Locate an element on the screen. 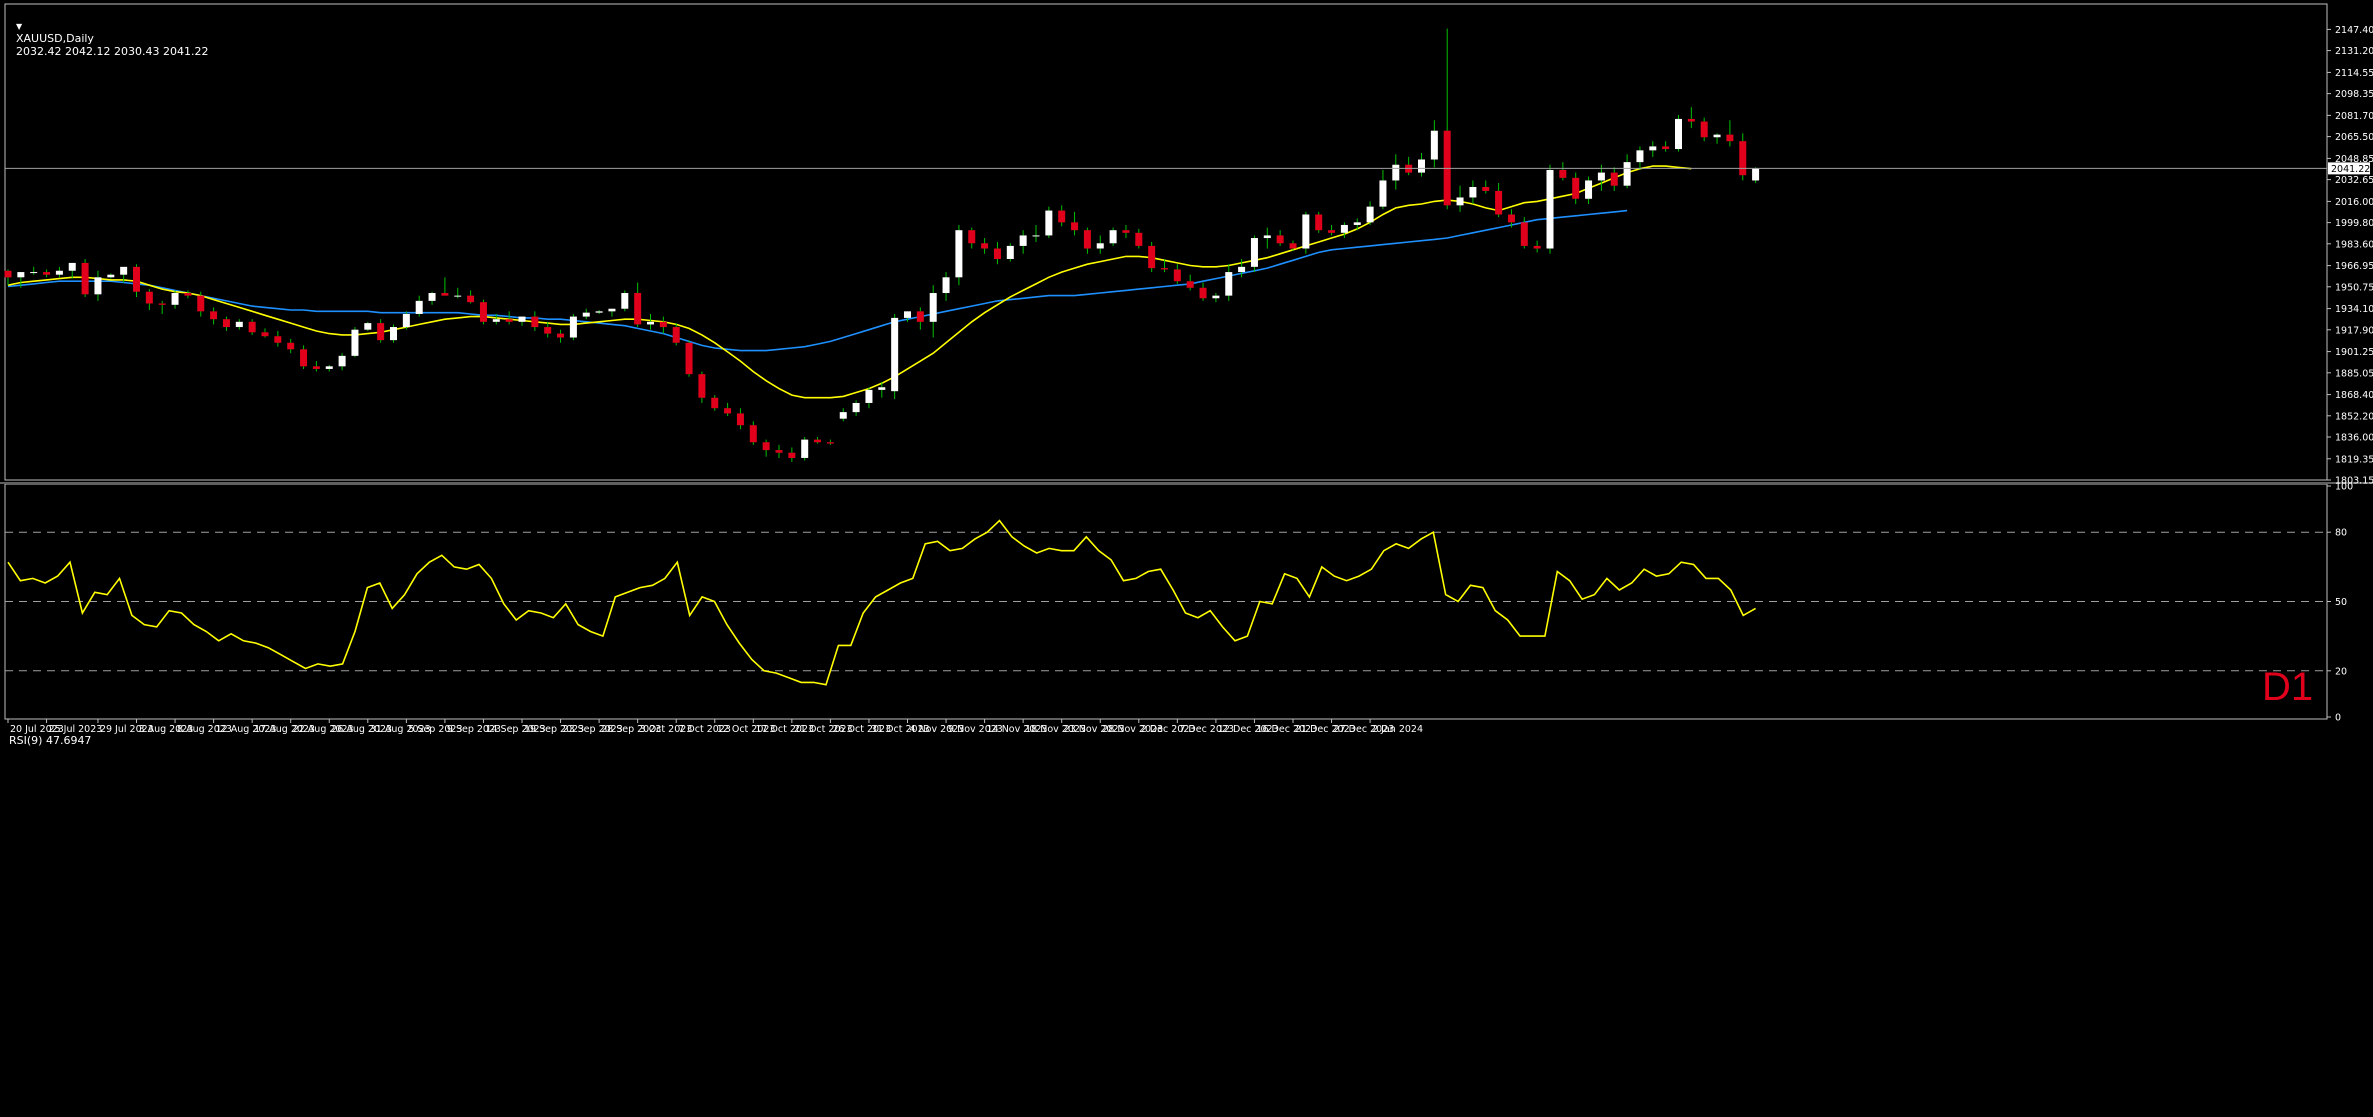 The width and height of the screenshot is (2373, 1117). price-tick-label: 2081.70 is located at coordinates (2354, 116).